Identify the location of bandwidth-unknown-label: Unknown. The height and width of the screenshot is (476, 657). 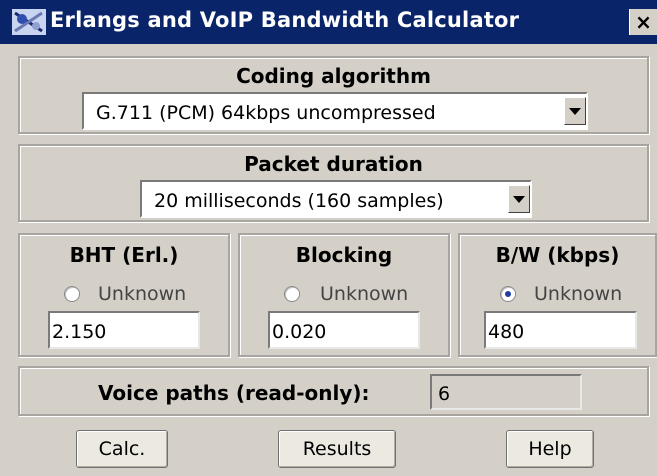
(578, 294).